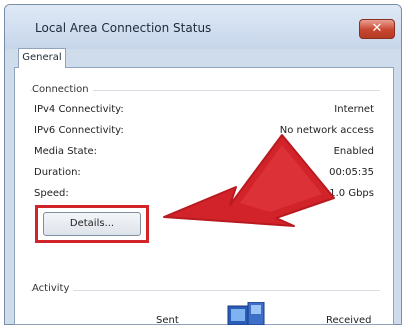  I want to click on network-computers-icon, so click(246, 313).